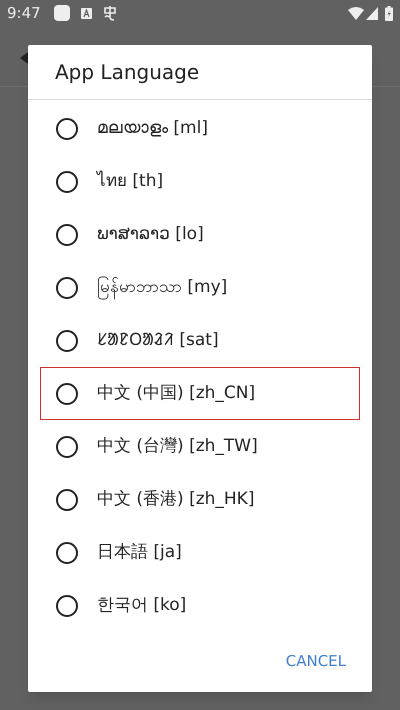  Describe the element at coordinates (177, 446) in the screenshot. I see `language-label: 中文 (台灣) [zh_TW]` at that location.